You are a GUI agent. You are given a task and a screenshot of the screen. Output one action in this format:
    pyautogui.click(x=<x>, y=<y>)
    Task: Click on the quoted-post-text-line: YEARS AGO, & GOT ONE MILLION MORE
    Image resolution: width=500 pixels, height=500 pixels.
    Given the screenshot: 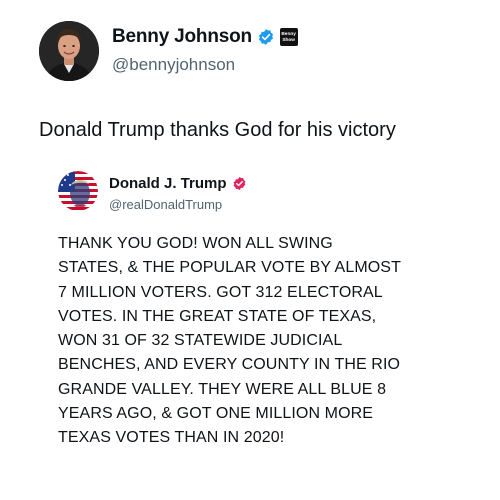 What is the action you would take?
    pyautogui.click(x=216, y=414)
    